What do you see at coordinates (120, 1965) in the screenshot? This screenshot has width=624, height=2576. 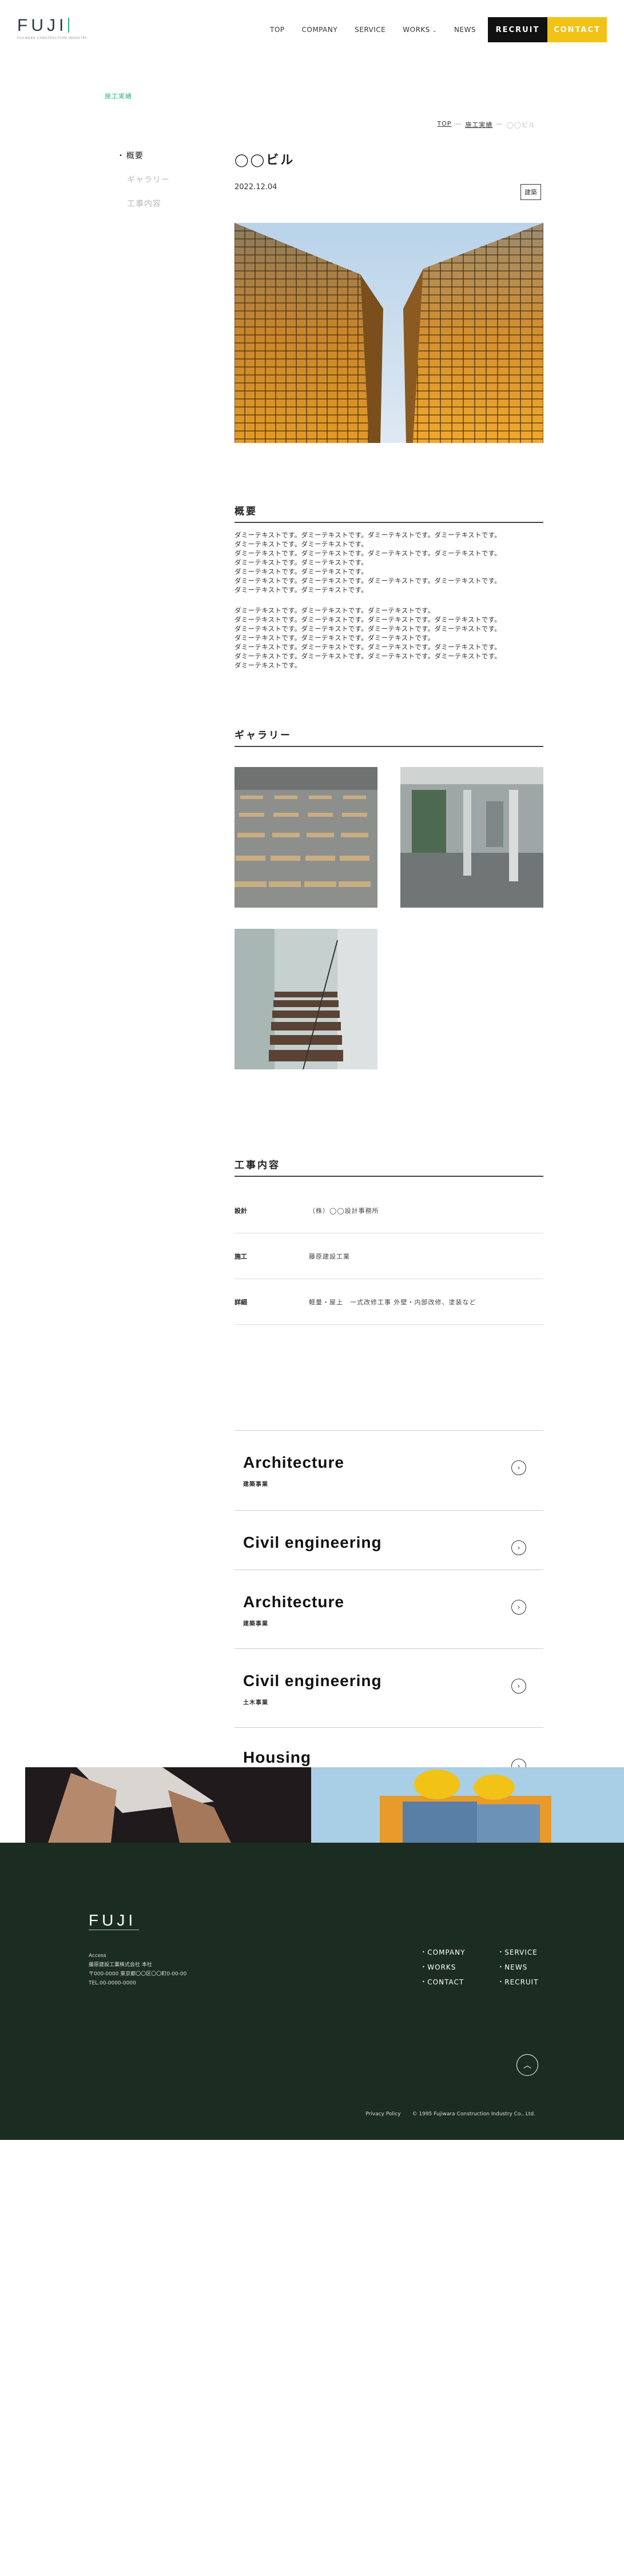 I see `address-line: 藤原建設工業株式会社 本社` at bounding box center [120, 1965].